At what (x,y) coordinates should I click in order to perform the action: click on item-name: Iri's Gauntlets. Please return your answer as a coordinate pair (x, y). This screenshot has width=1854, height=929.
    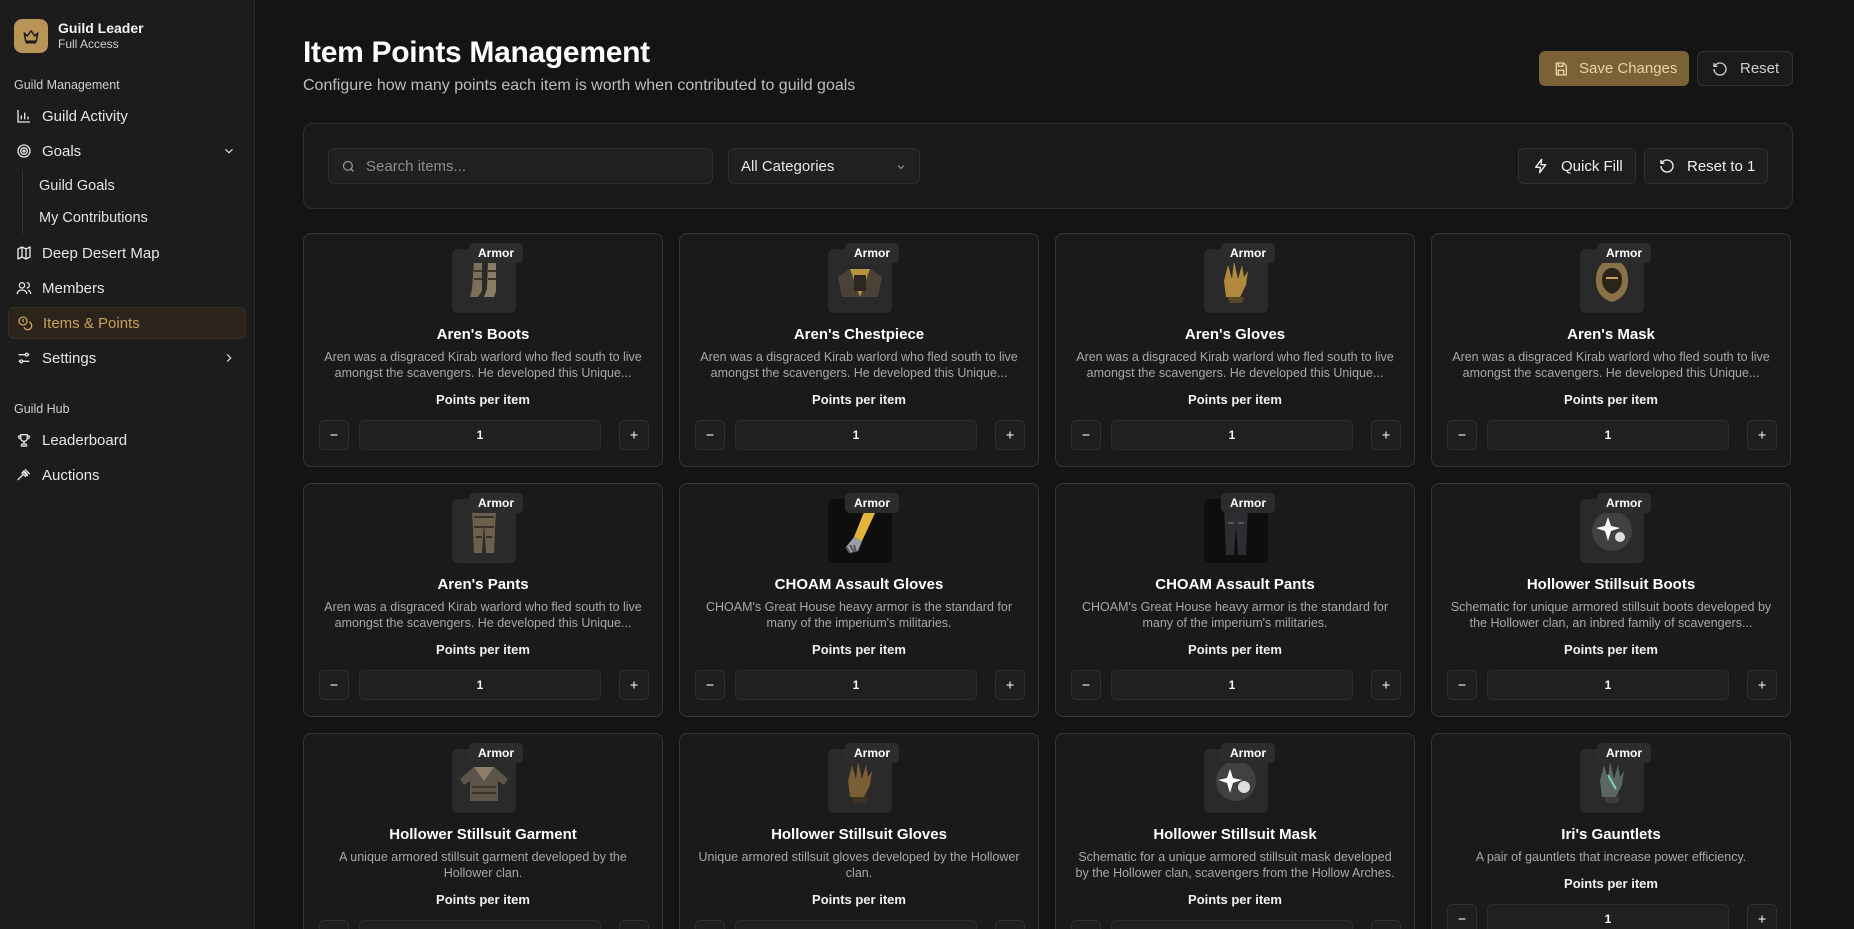
    Looking at the image, I should click on (1611, 834).